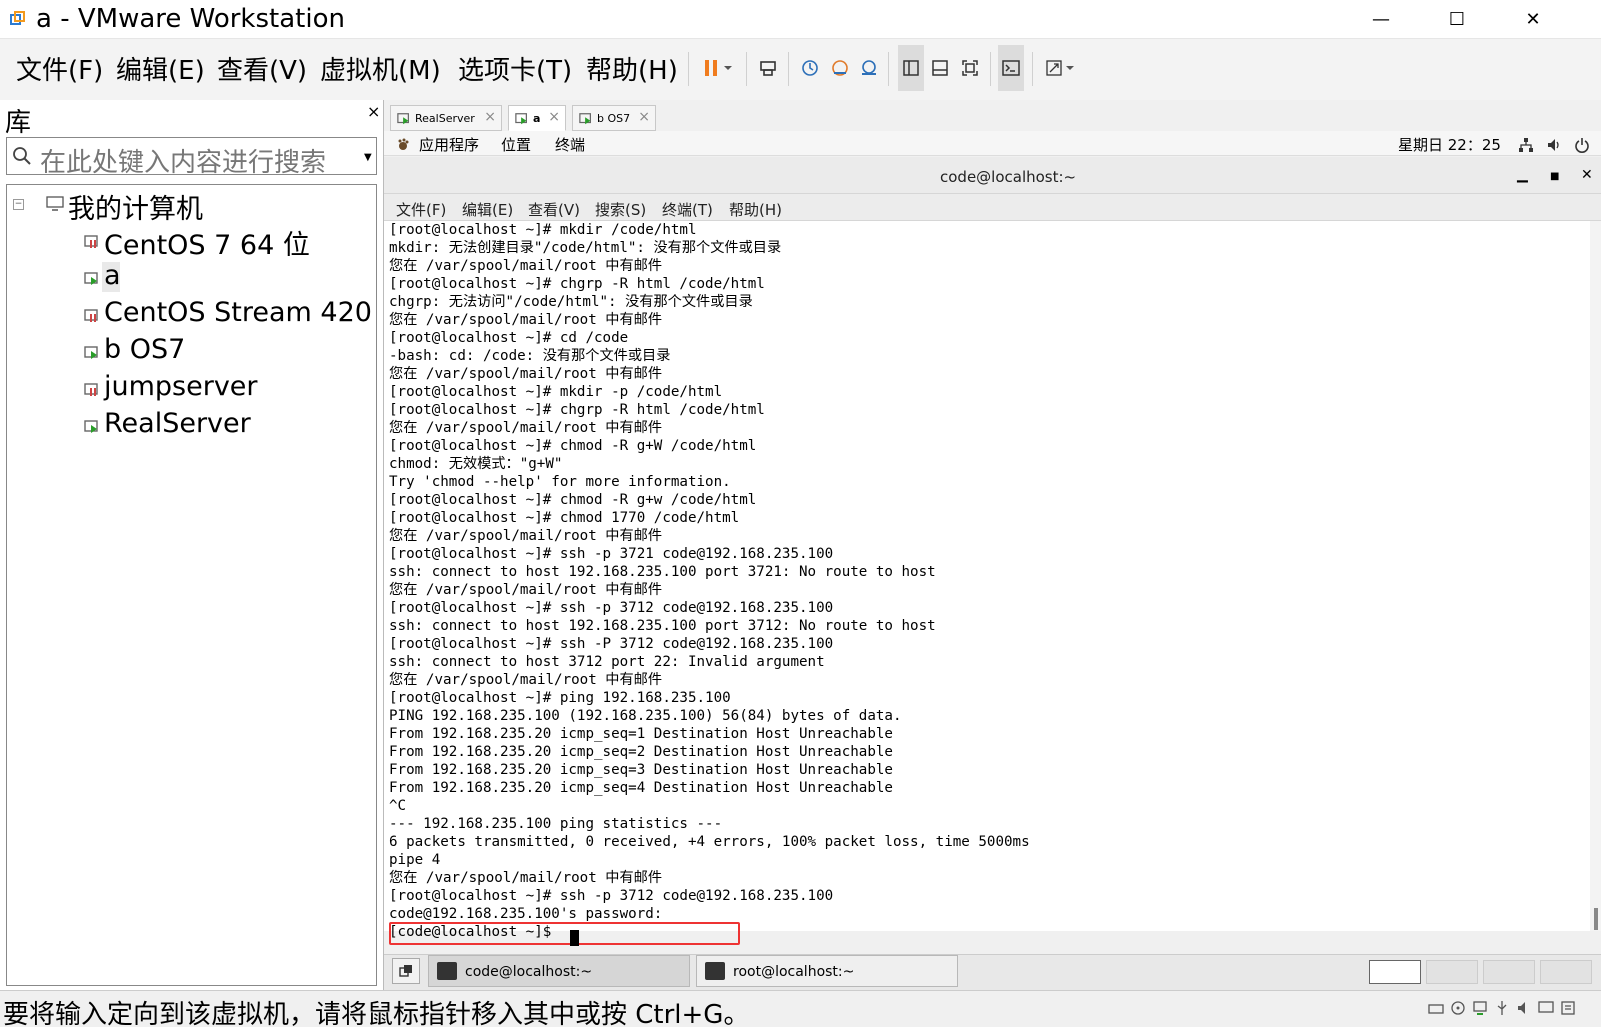 The height and width of the screenshot is (1031, 1601). What do you see at coordinates (181, 386) in the screenshot?
I see `tree-item-jumpserver: jumpserver` at bounding box center [181, 386].